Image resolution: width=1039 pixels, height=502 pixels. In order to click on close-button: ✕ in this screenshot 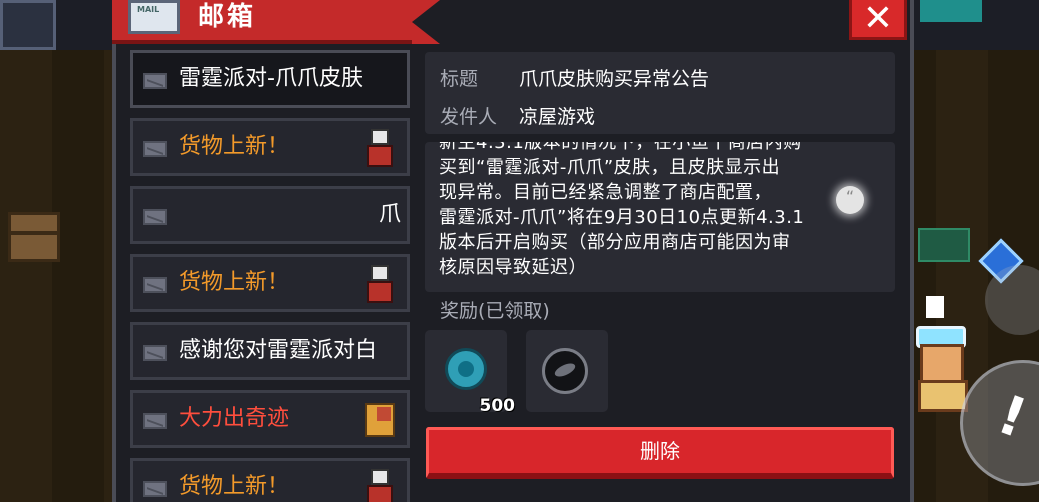, I will do `click(878, 20)`.